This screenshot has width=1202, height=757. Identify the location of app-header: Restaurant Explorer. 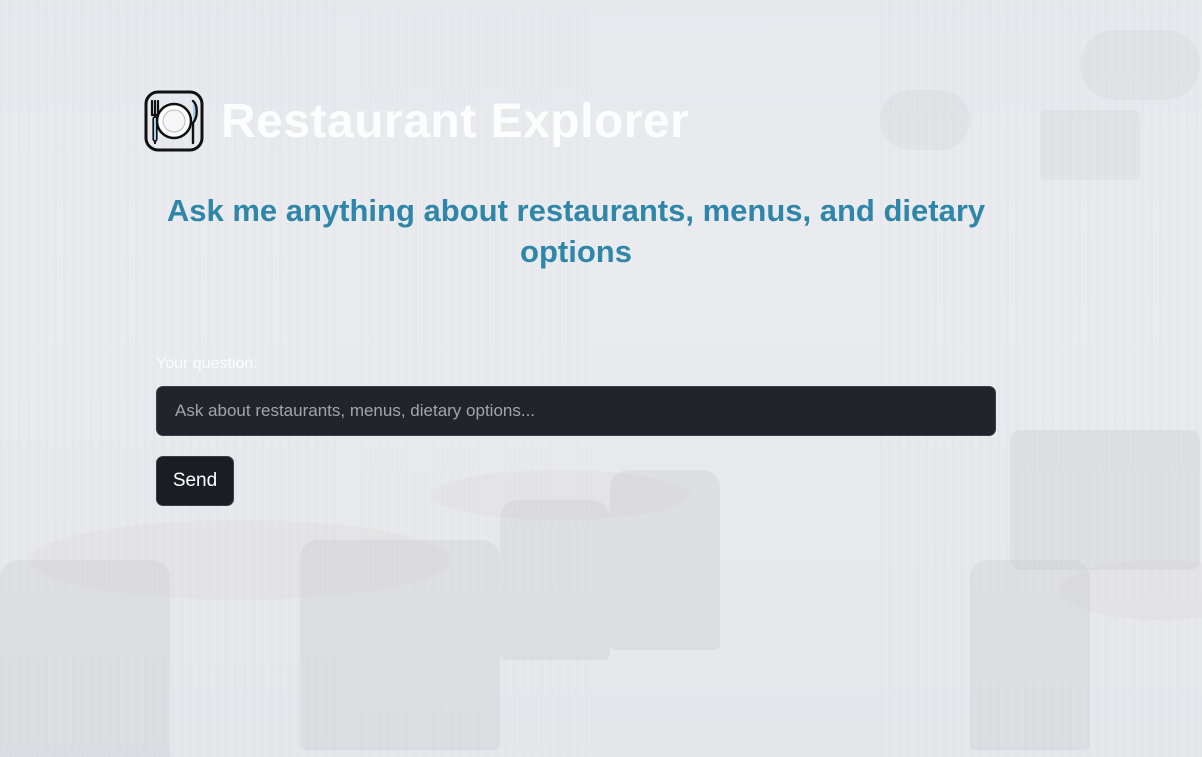
(416, 121).